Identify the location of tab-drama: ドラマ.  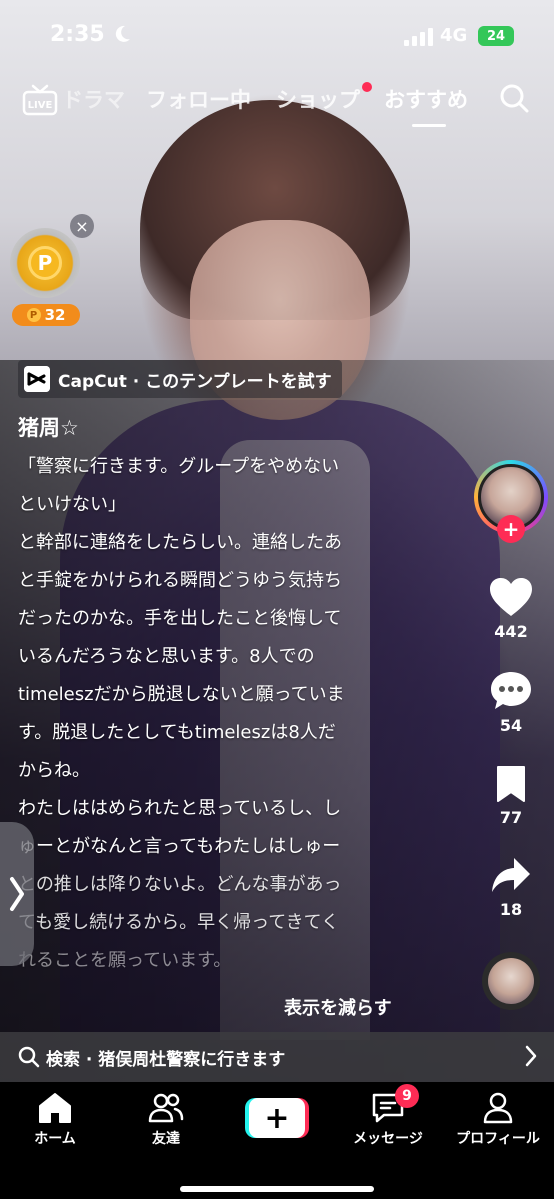
(93, 99).